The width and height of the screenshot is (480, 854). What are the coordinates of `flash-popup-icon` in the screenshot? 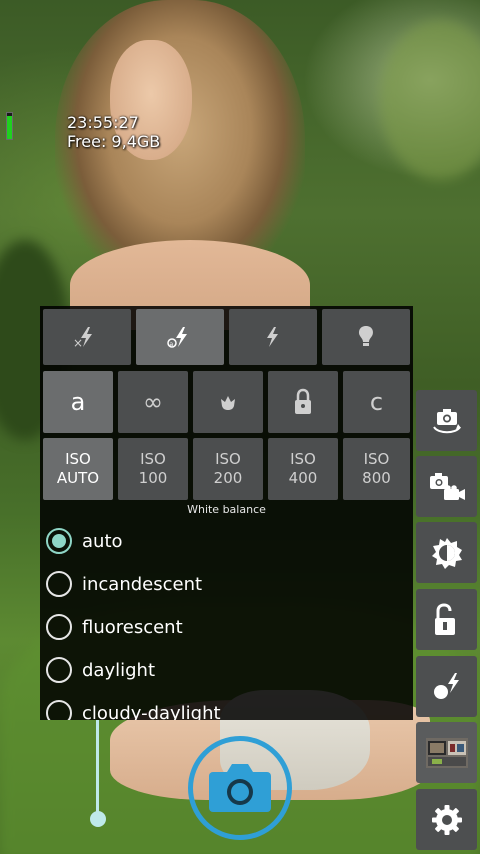 It's located at (446, 685).